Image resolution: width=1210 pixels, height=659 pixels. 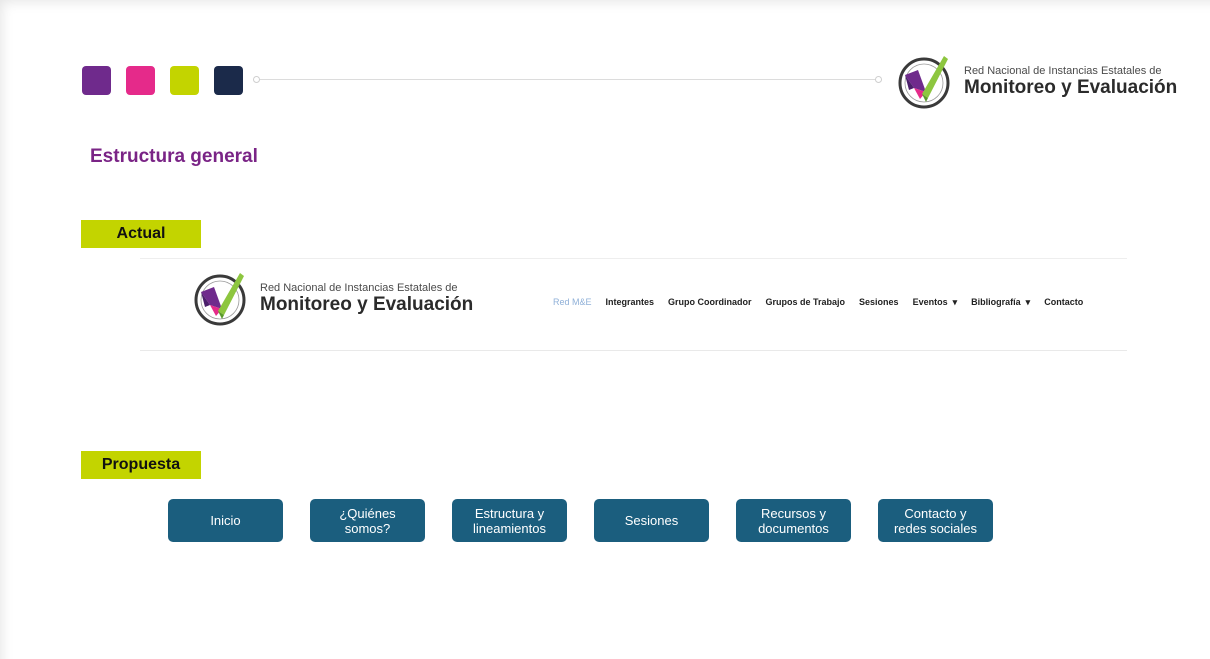 What do you see at coordinates (367, 304) in the screenshot?
I see `navbar-logo-title: Monitoreo y Evaluación` at bounding box center [367, 304].